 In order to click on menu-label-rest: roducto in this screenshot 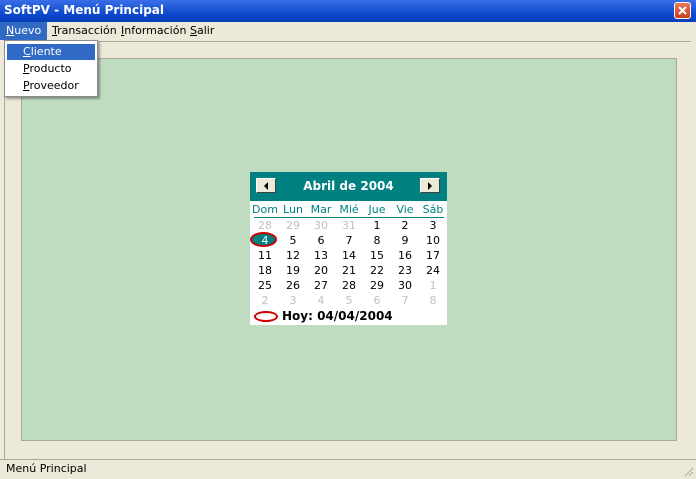, I will do `click(50, 68)`.